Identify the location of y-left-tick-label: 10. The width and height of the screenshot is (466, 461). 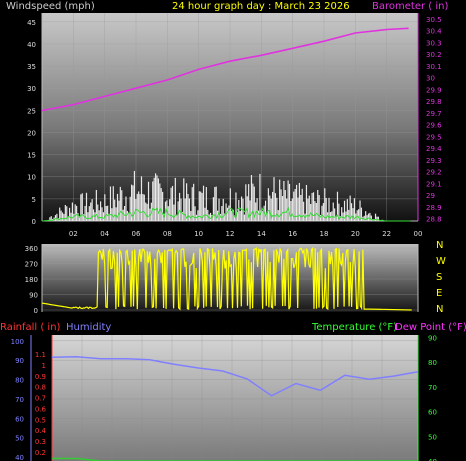
(31, 178).